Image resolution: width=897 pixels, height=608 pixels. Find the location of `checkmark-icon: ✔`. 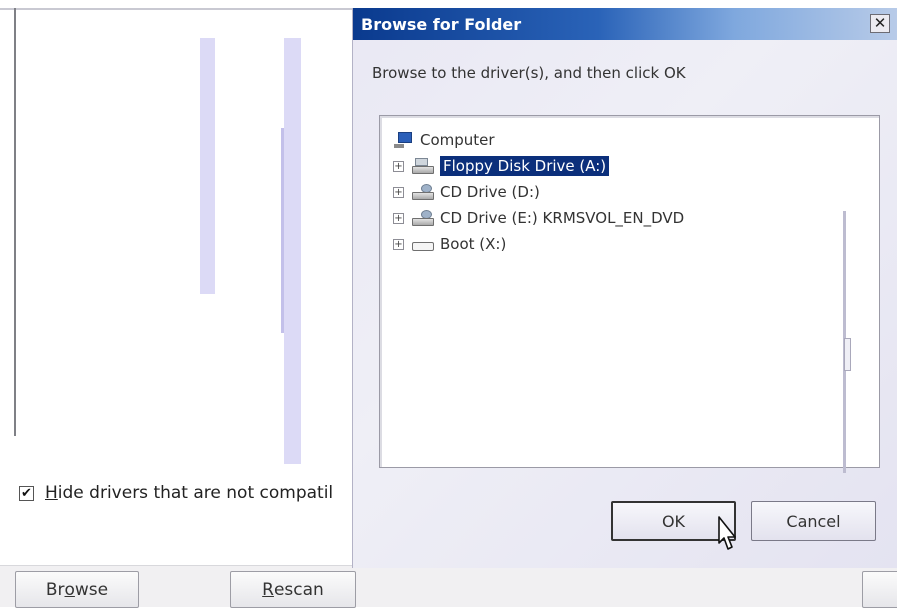

checkmark-icon: ✔ is located at coordinates (26, 493).